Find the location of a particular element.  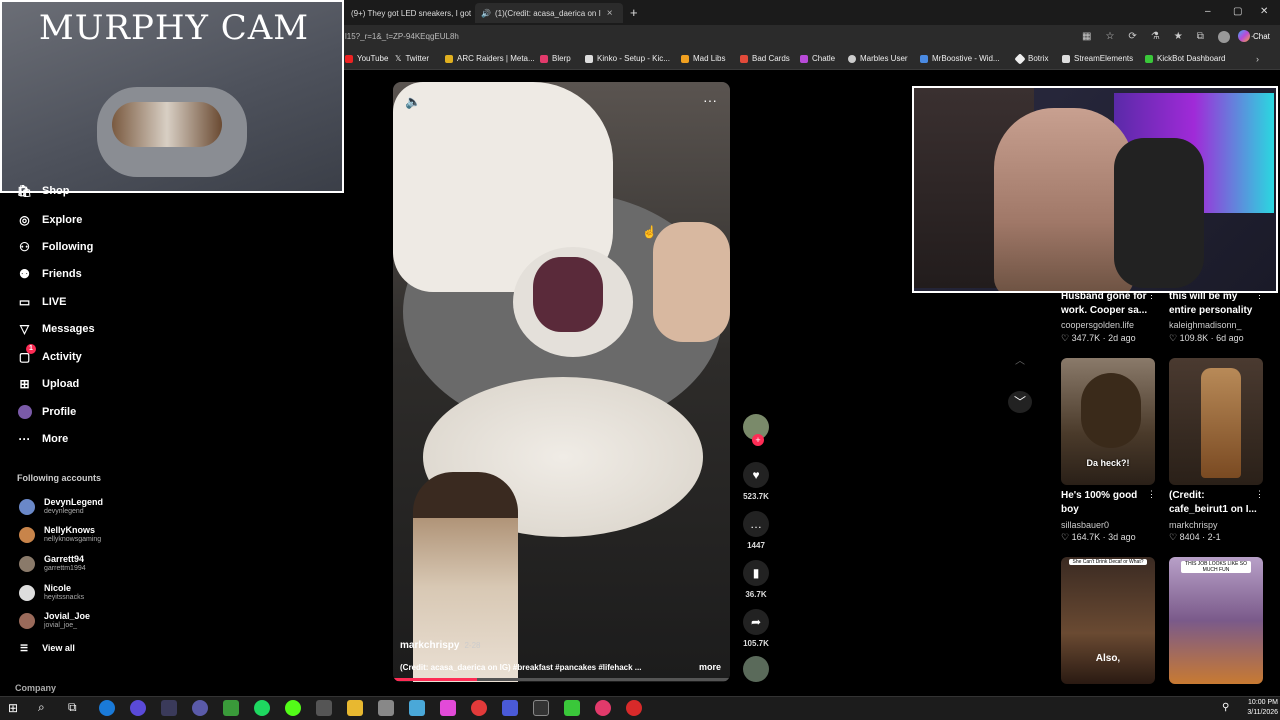

browser-tab: (9+) They got LED sneakers, I got × is located at coordinates (408, 13).